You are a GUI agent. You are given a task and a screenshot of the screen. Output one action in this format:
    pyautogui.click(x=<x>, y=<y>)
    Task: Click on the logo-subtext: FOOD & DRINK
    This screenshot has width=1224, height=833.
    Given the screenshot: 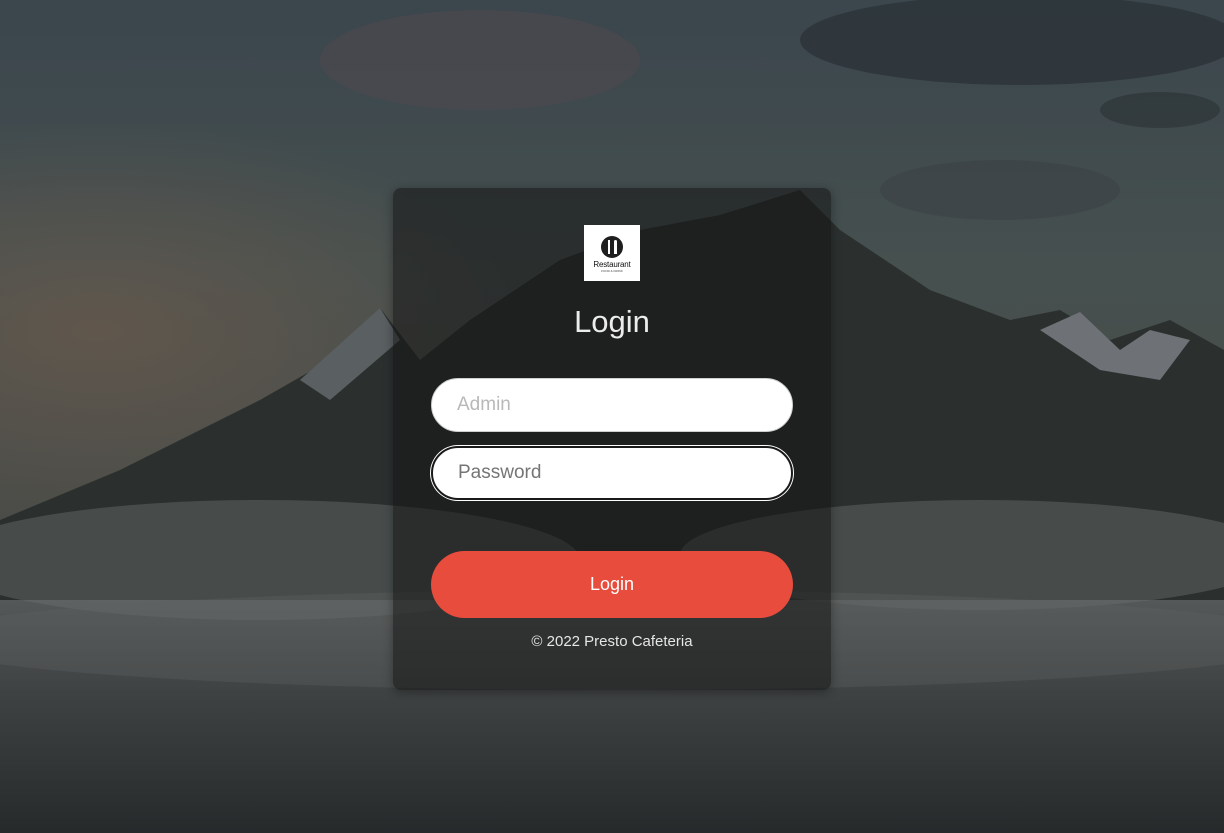 What is the action you would take?
    pyautogui.click(x=612, y=270)
    